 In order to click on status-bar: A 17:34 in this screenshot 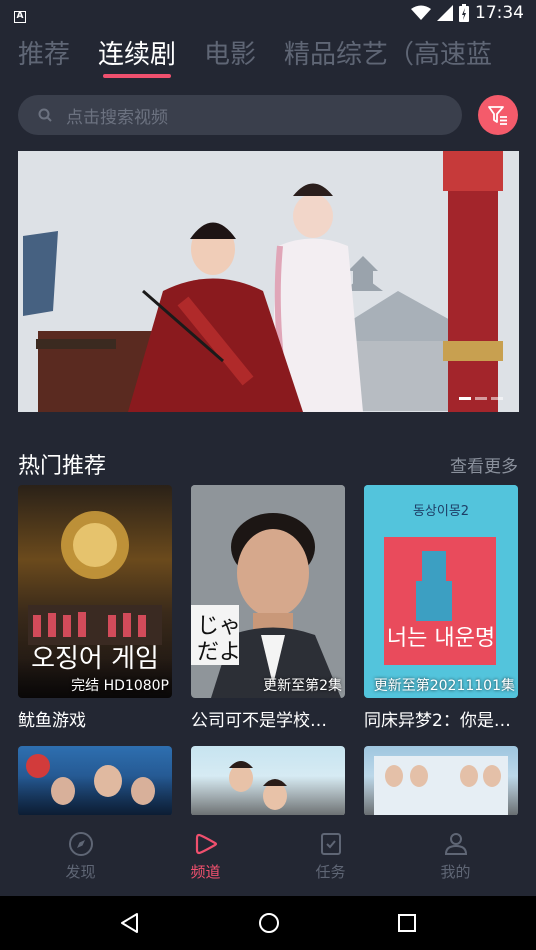, I will do `click(268, 13)`.